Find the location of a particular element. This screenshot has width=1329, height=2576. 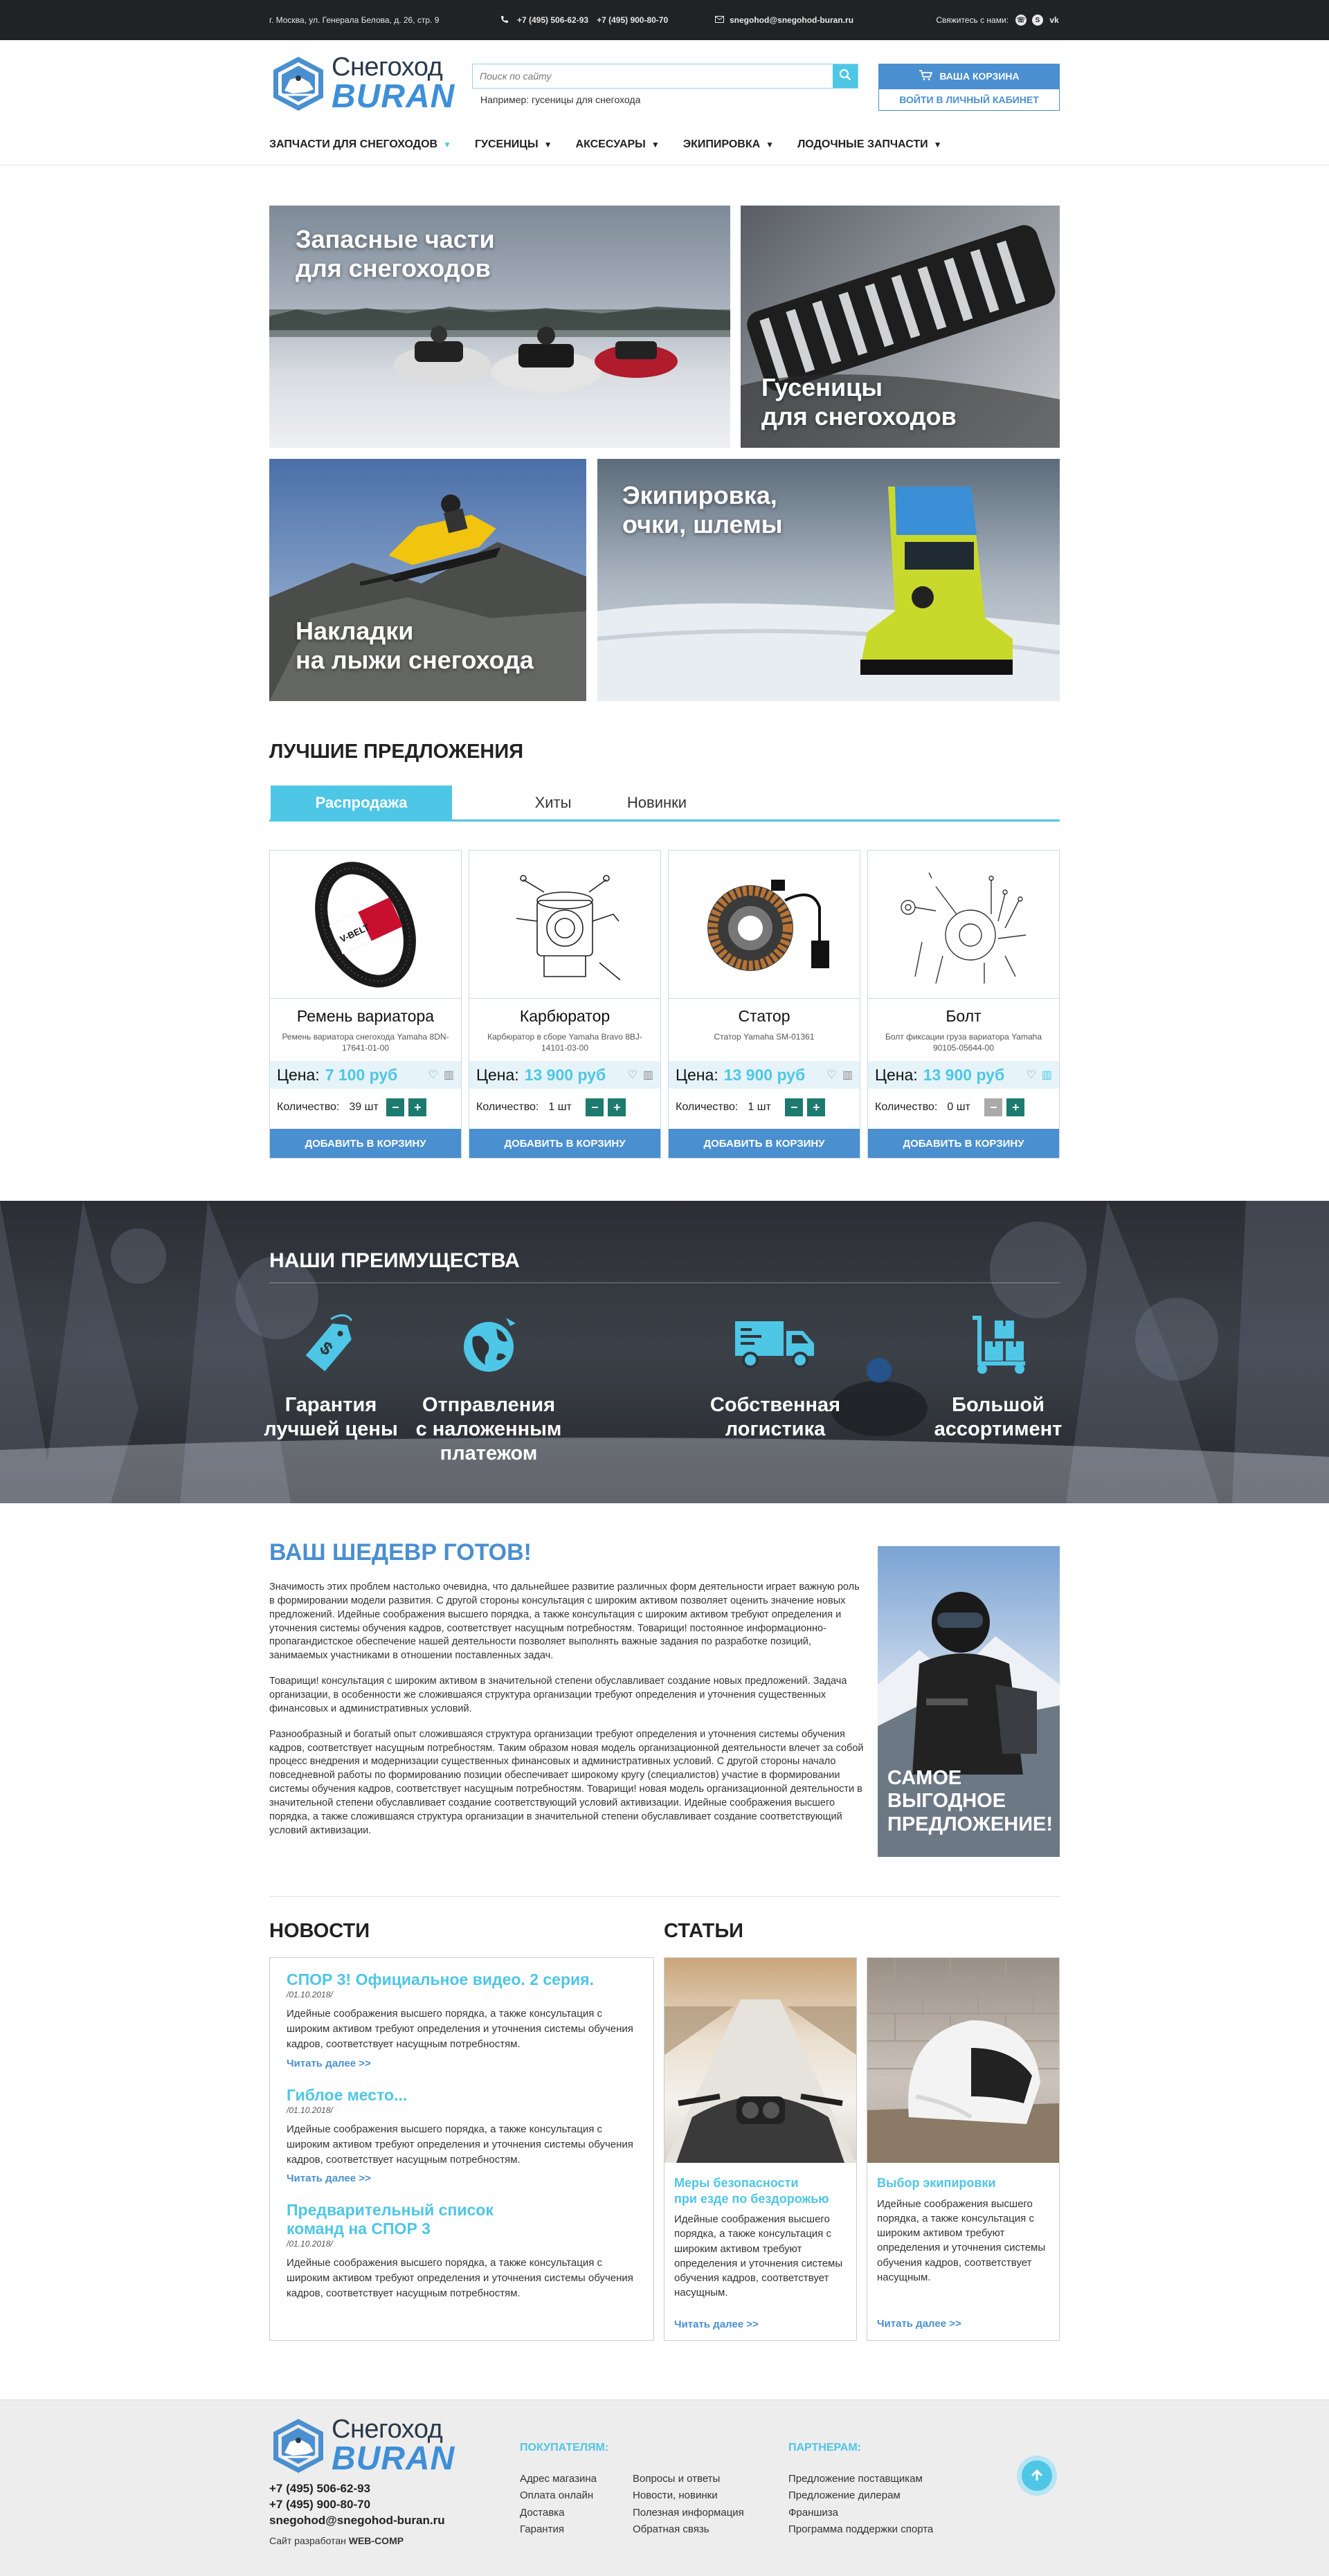

tile-ski-pads: Накладки на лыжи снегохода is located at coordinates (427, 580).